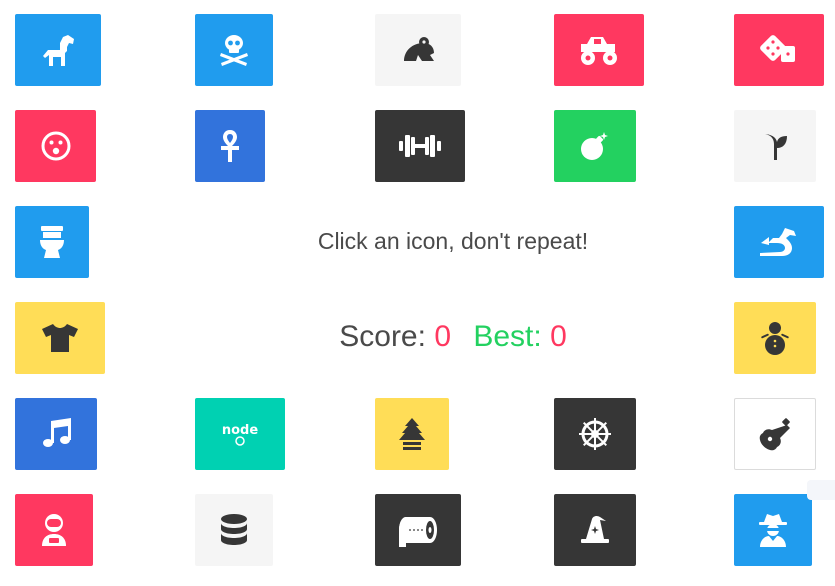  I want to click on horse-icon, so click(58, 50).